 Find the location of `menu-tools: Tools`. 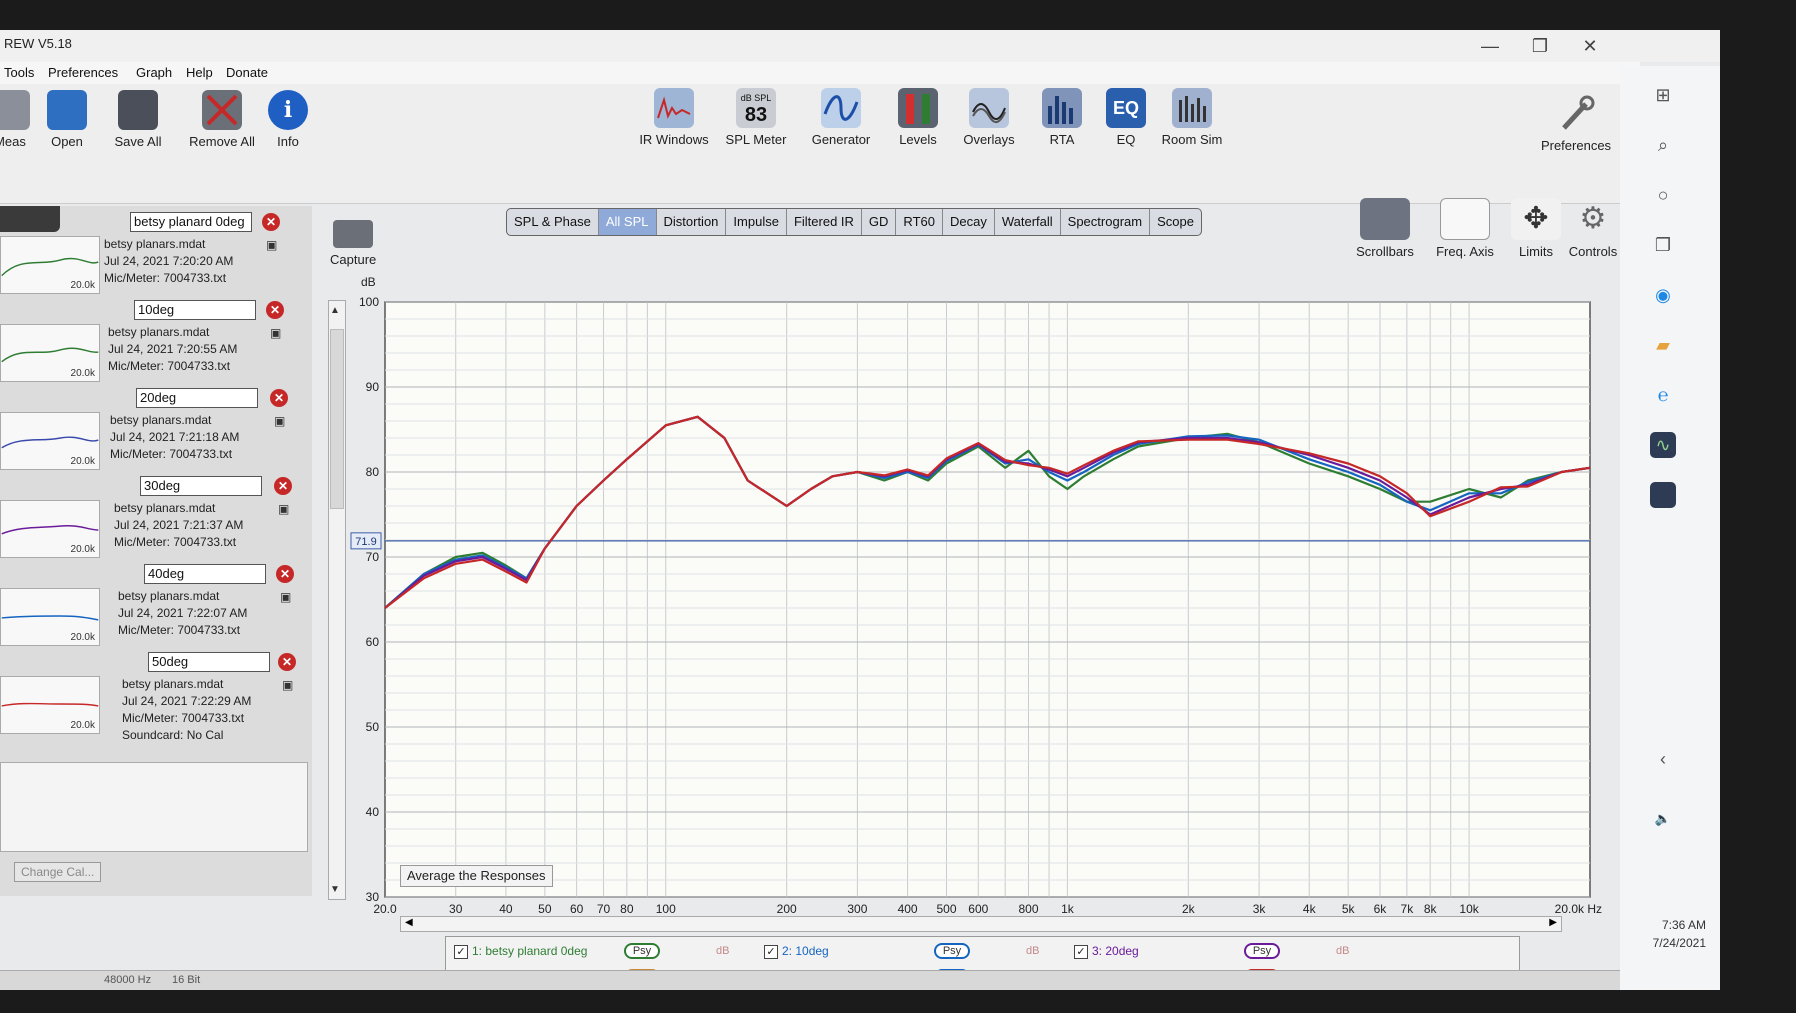

menu-tools: Tools is located at coordinates (19, 72).